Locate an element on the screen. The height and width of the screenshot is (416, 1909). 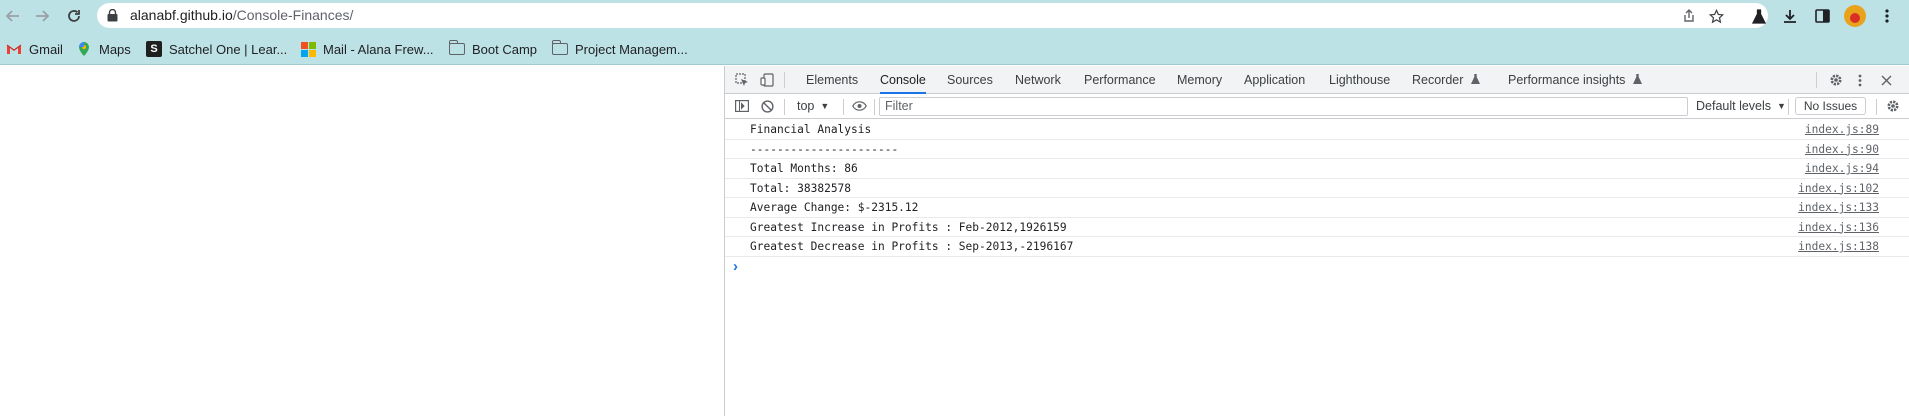
reload-icon is located at coordinates (74, 16).